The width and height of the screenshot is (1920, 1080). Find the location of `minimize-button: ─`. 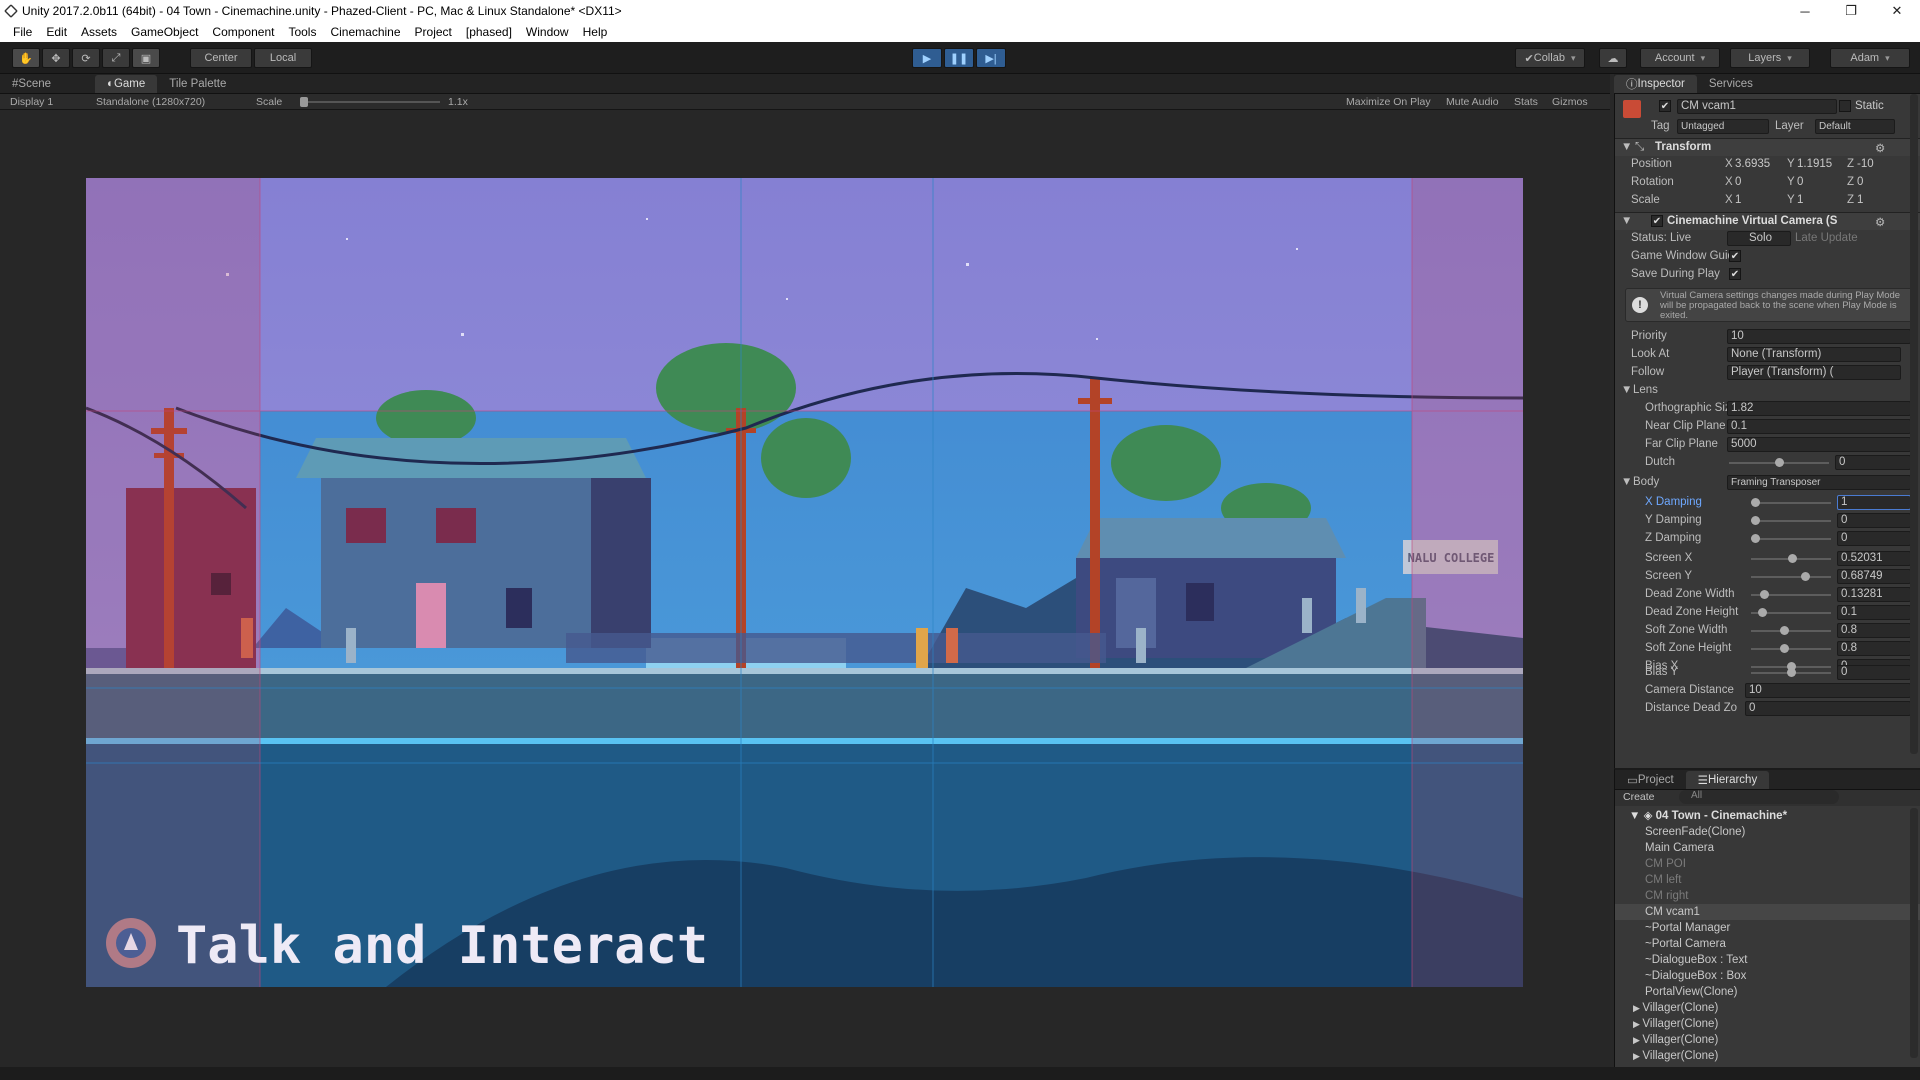

minimize-button: ─ is located at coordinates (1805, 11).